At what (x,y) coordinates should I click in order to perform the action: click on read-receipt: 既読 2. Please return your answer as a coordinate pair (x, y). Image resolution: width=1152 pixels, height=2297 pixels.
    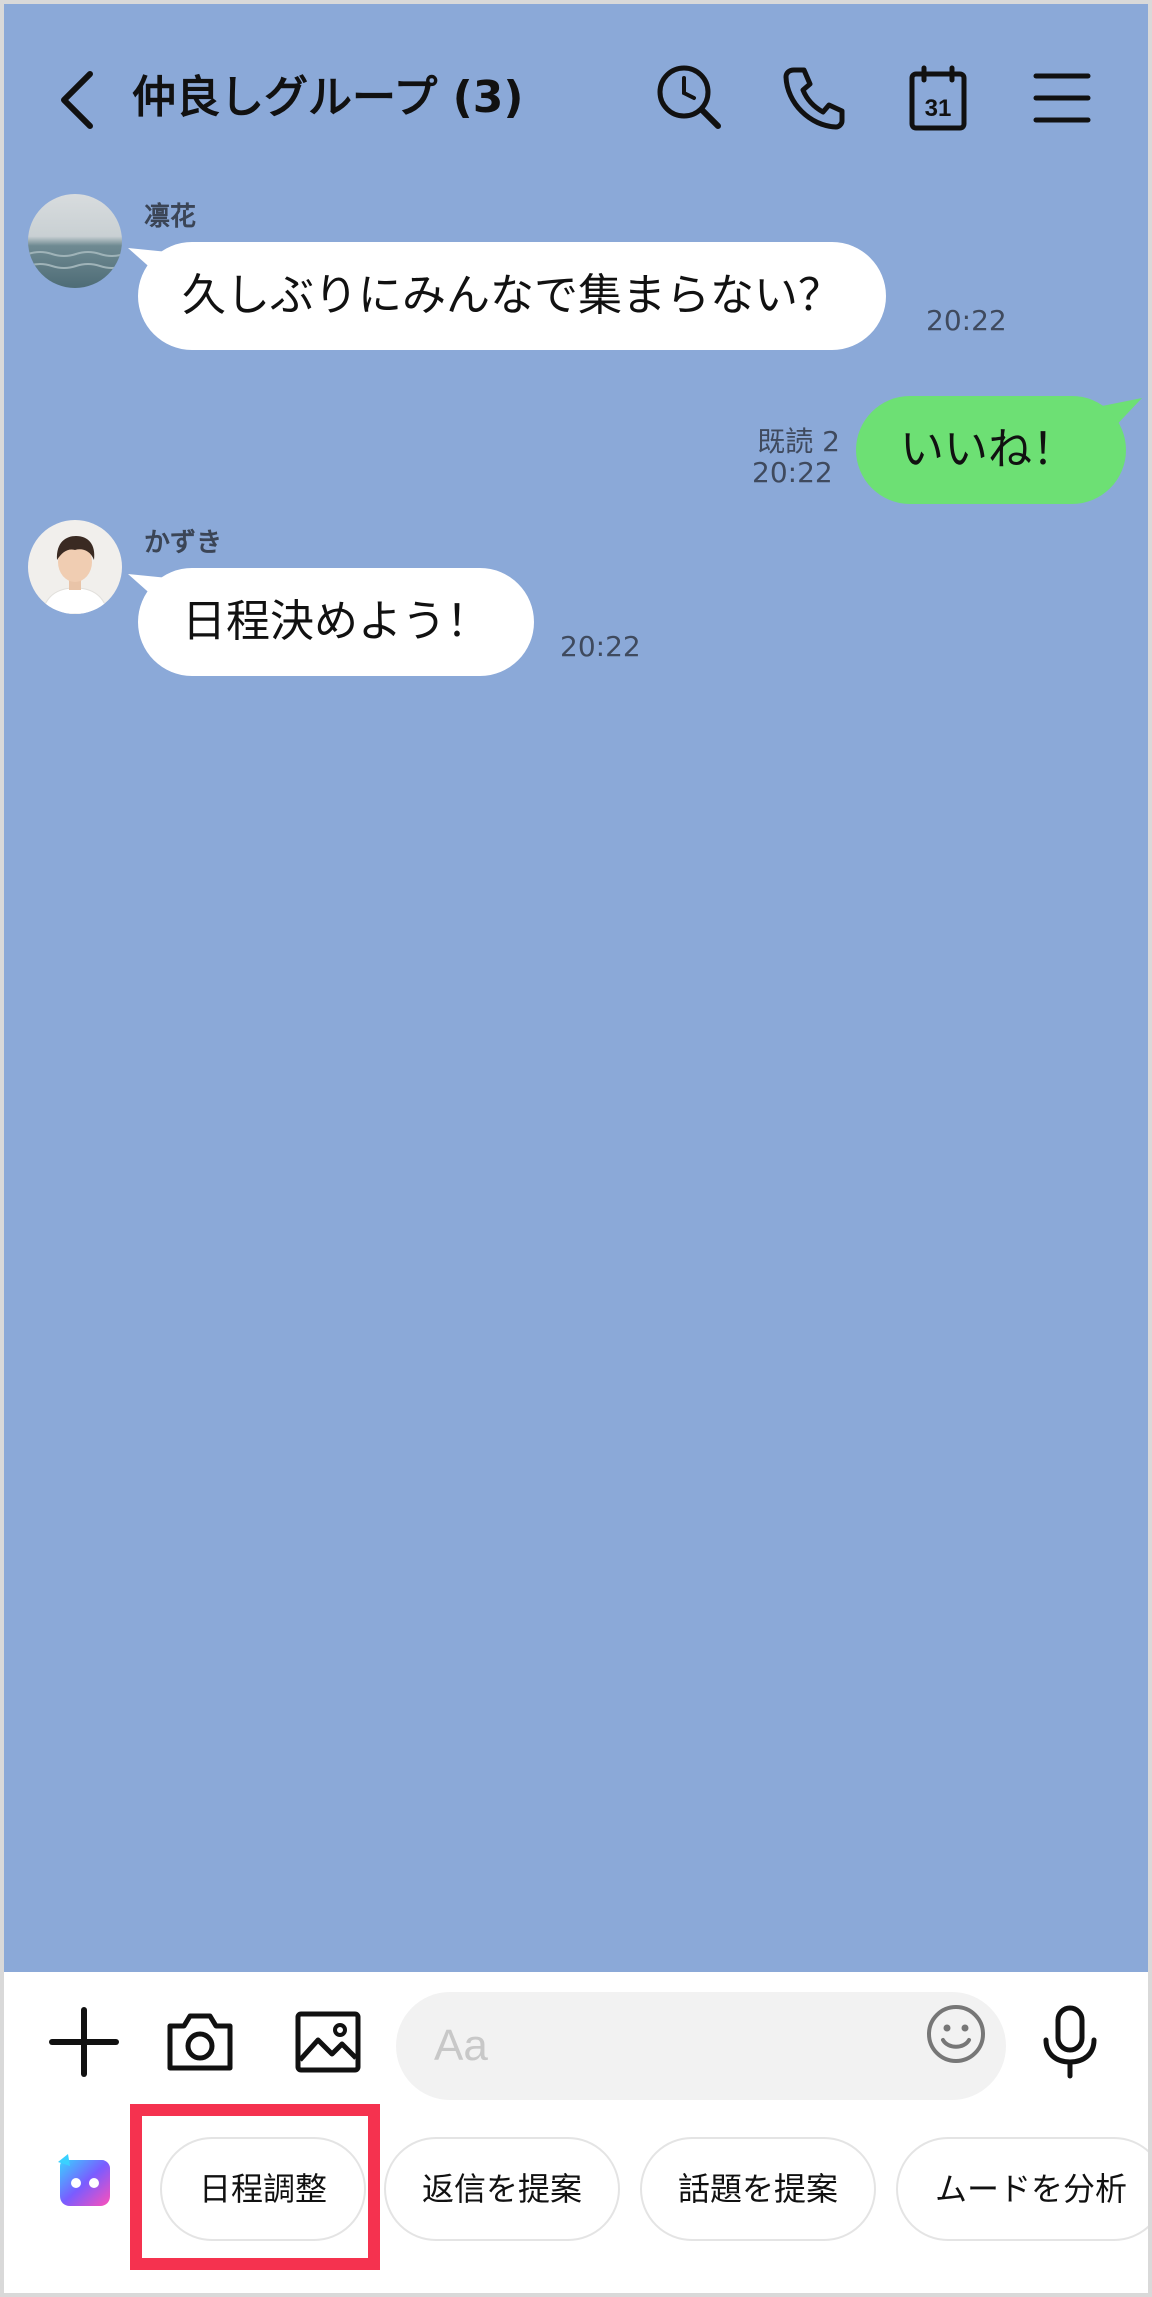
    Looking at the image, I should click on (798, 441).